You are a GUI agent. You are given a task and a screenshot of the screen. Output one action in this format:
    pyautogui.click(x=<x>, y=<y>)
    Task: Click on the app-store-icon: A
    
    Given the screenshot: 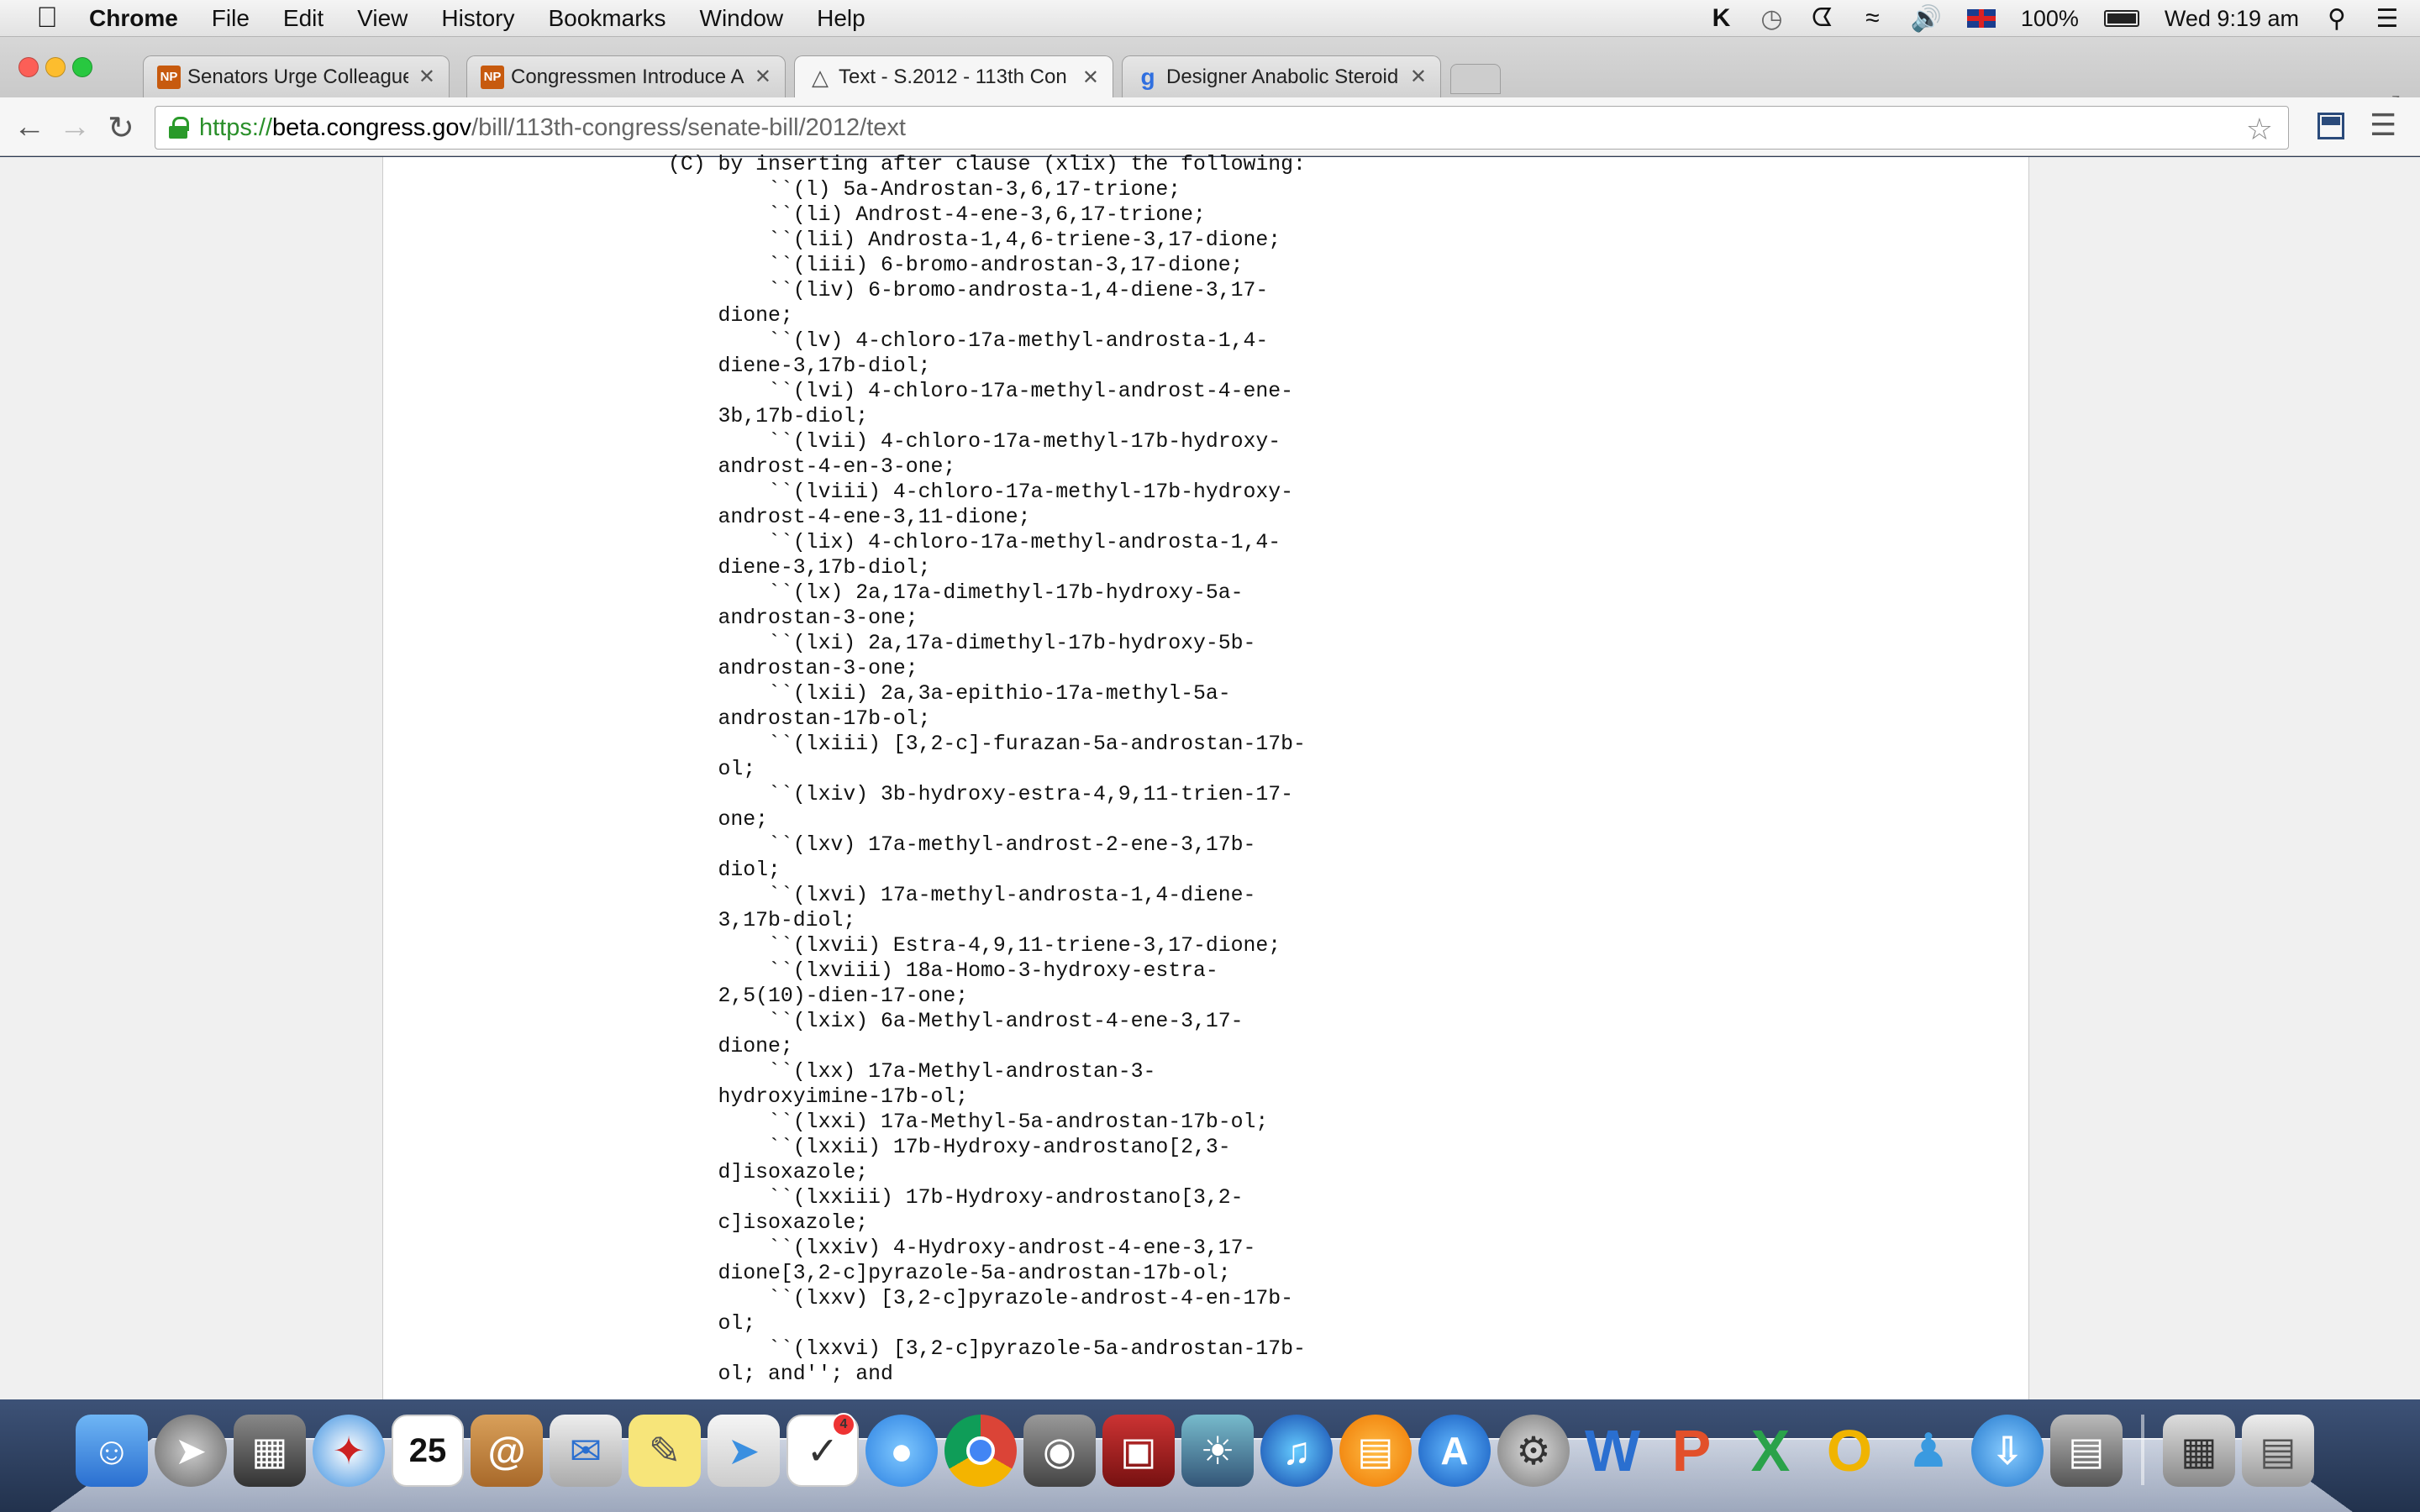 What is the action you would take?
    pyautogui.click(x=1454, y=1451)
    